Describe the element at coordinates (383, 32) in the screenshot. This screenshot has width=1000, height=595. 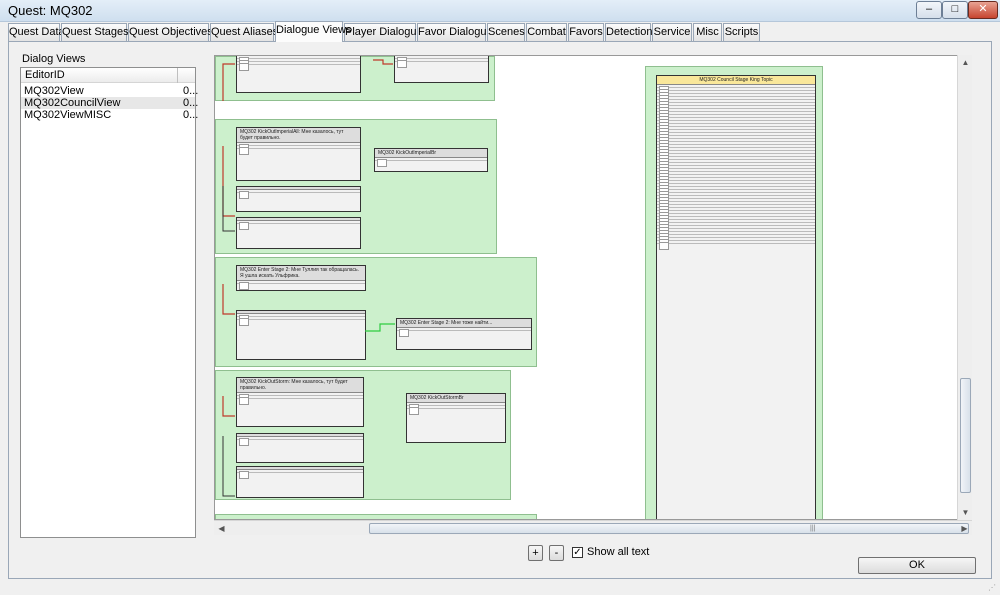
I see `tab-player-dialogue: Player Dialogue` at that location.